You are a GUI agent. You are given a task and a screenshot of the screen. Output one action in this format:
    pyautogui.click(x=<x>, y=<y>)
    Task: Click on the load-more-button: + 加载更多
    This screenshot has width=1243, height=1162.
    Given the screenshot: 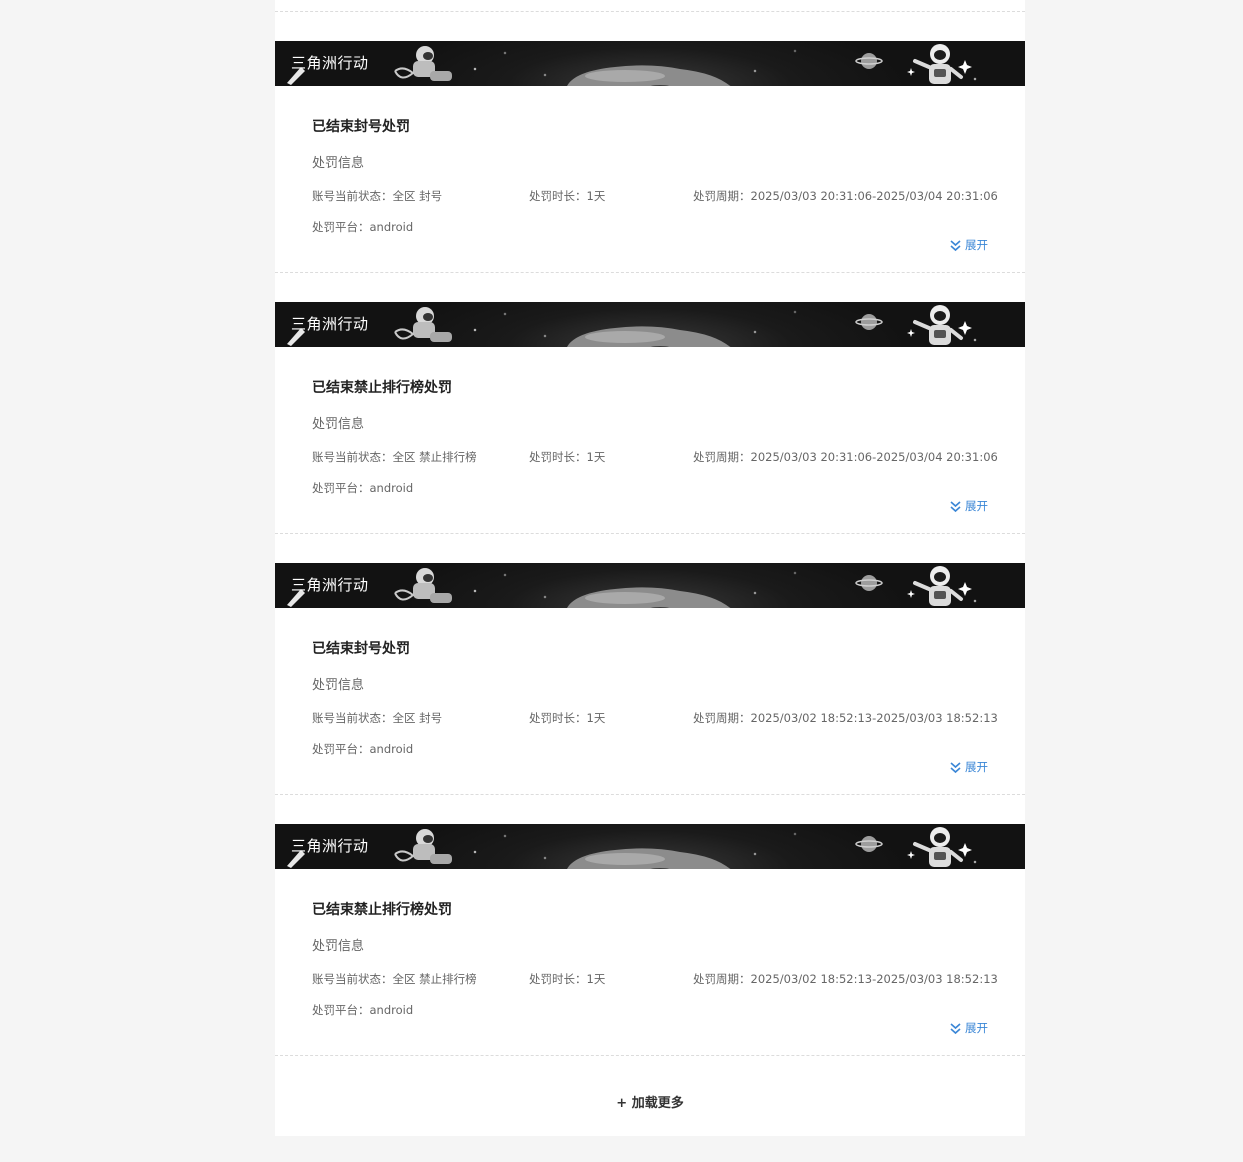 What is the action you would take?
    pyautogui.click(x=650, y=1101)
    